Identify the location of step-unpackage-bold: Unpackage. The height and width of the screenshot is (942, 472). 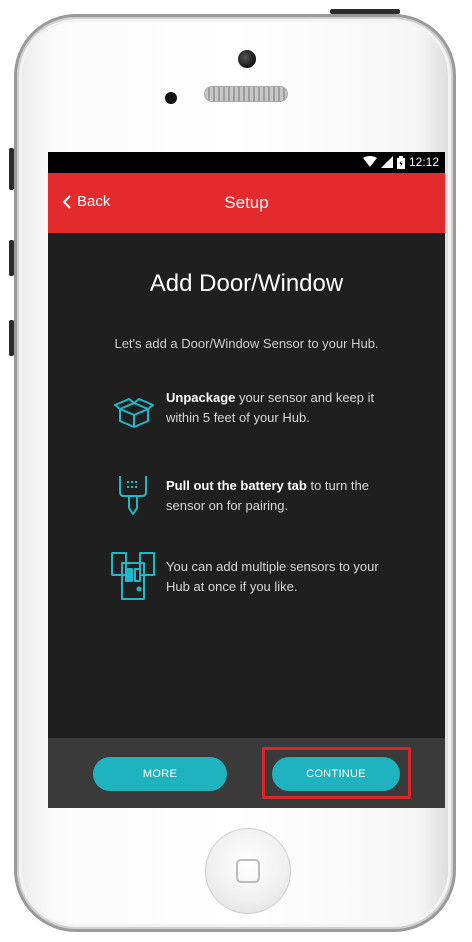
(201, 397).